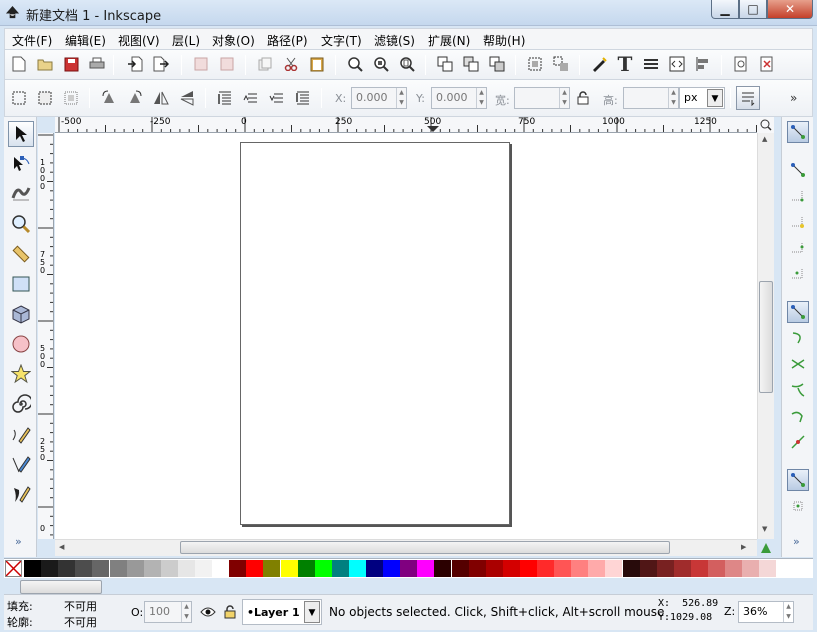 The image size is (817, 632). I want to click on undo-icon, so click(201, 64).